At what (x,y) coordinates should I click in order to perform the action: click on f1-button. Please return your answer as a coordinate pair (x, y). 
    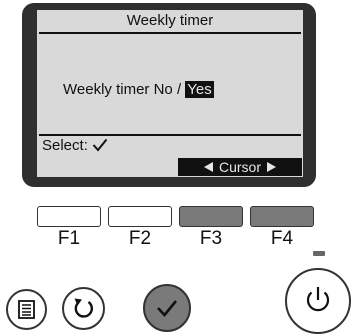
    Looking at the image, I should click on (69, 216).